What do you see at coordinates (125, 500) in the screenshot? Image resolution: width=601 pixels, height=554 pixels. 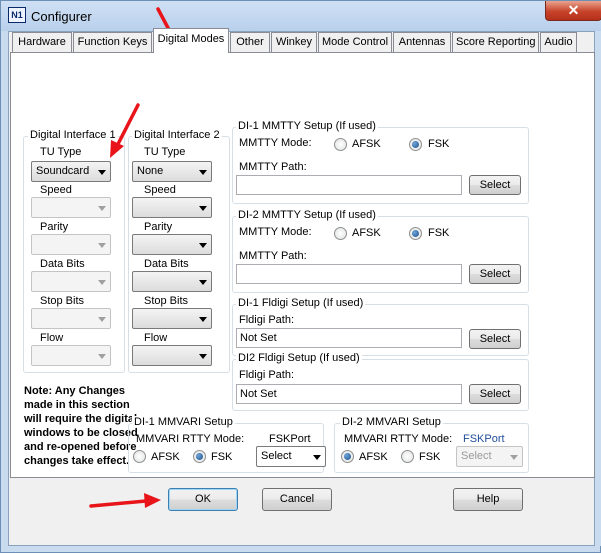 I see `arrow-to-ok-button` at bounding box center [125, 500].